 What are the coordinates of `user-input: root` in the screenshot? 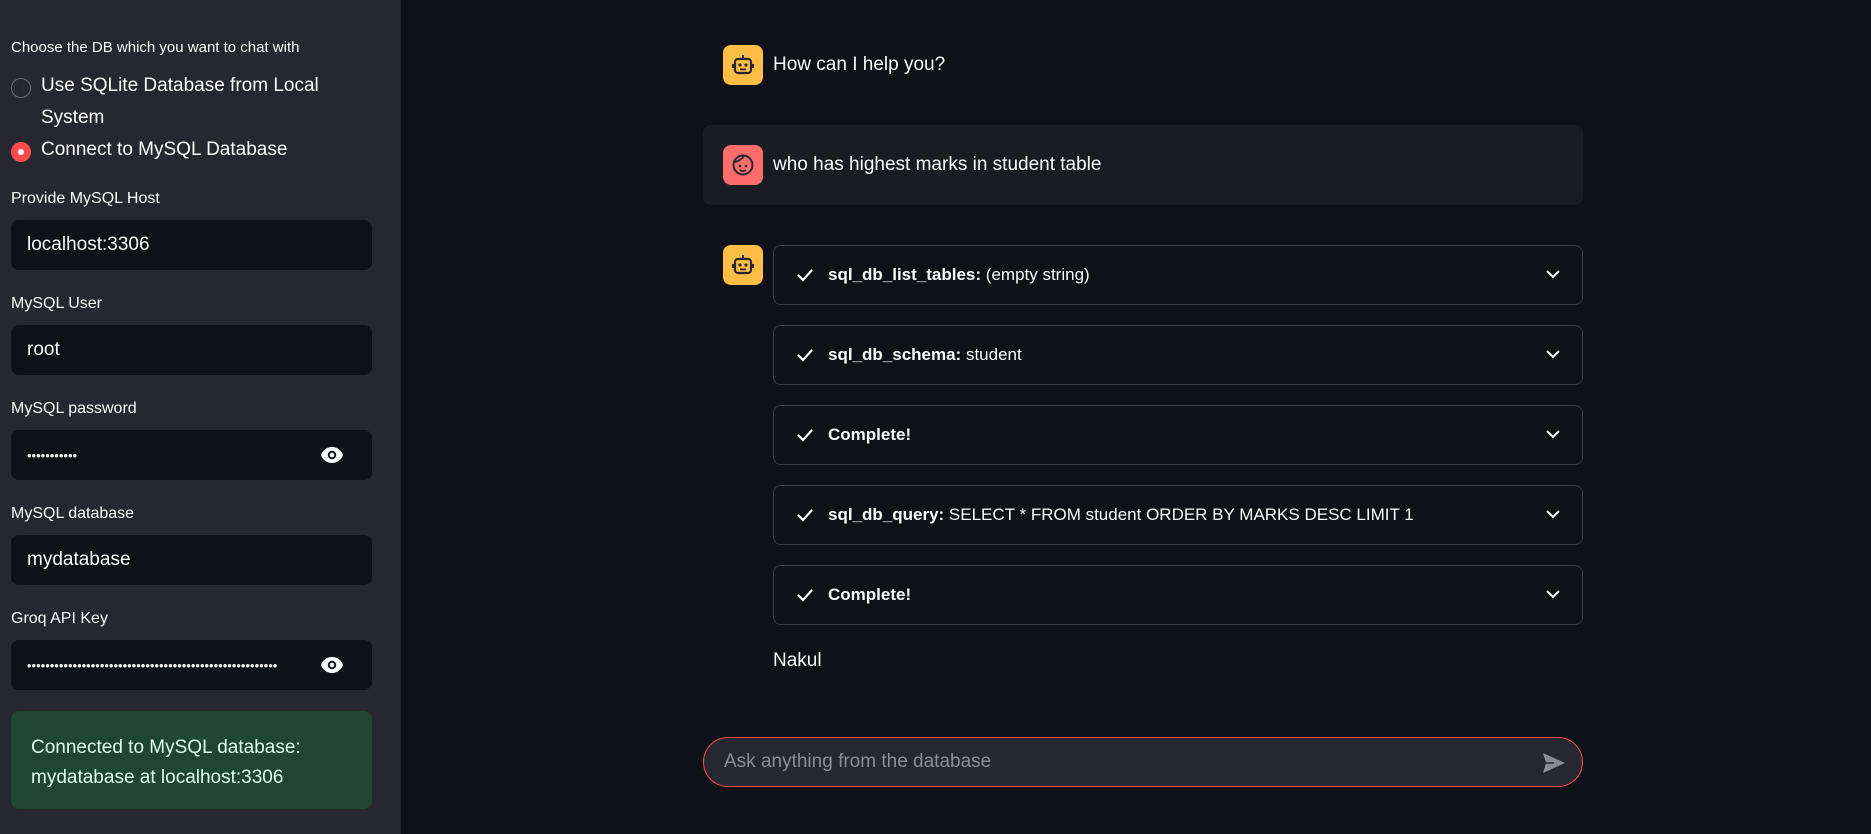 It's located at (191, 350).